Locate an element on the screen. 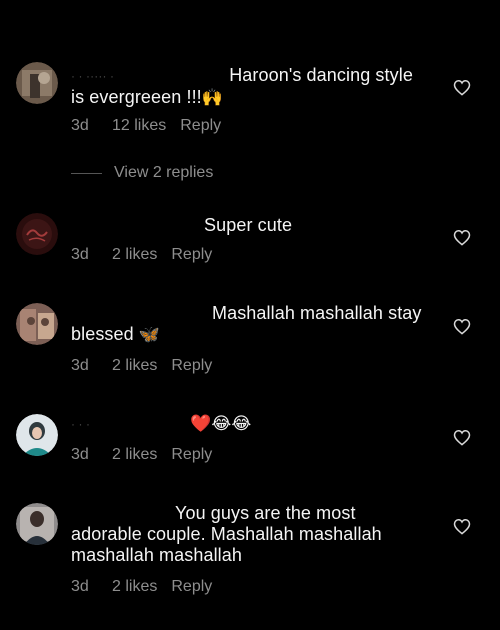  username: · · ····· · is located at coordinates (92, 76).